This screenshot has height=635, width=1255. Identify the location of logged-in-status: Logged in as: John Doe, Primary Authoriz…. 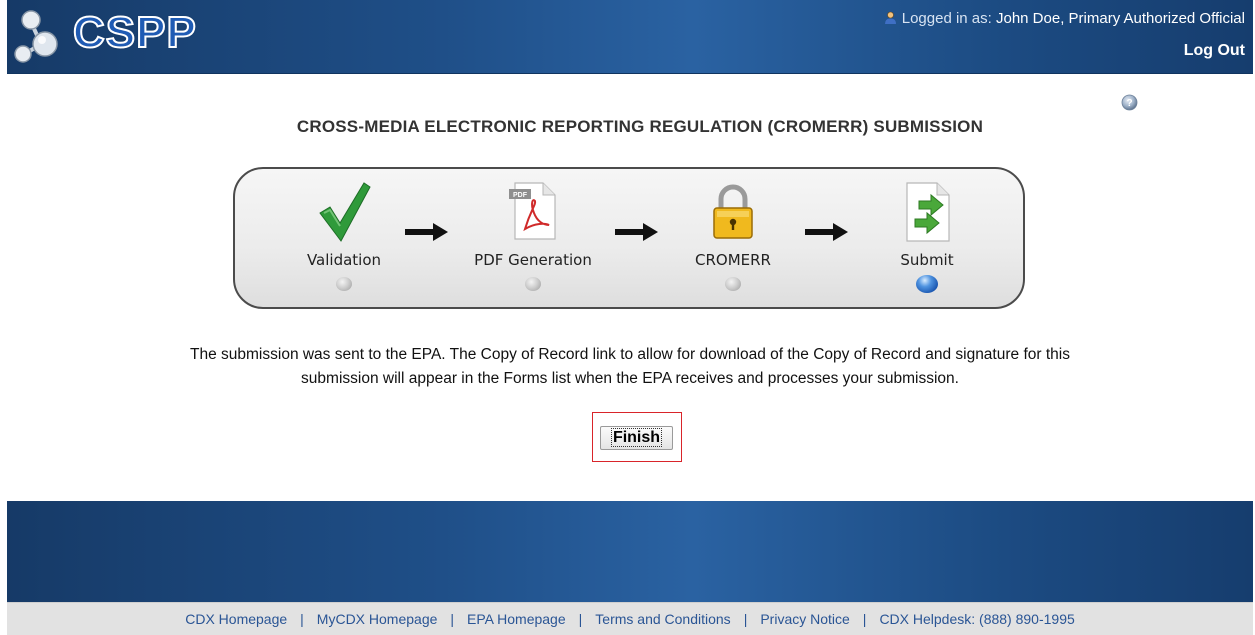
(1064, 18).